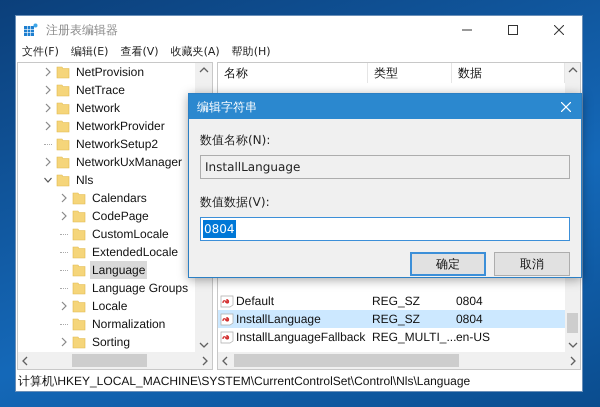 This screenshot has width=600, height=407. What do you see at coordinates (85, 180) in the screenshot?
I see `tree-item: Nls` at bounding box center [85, 180].